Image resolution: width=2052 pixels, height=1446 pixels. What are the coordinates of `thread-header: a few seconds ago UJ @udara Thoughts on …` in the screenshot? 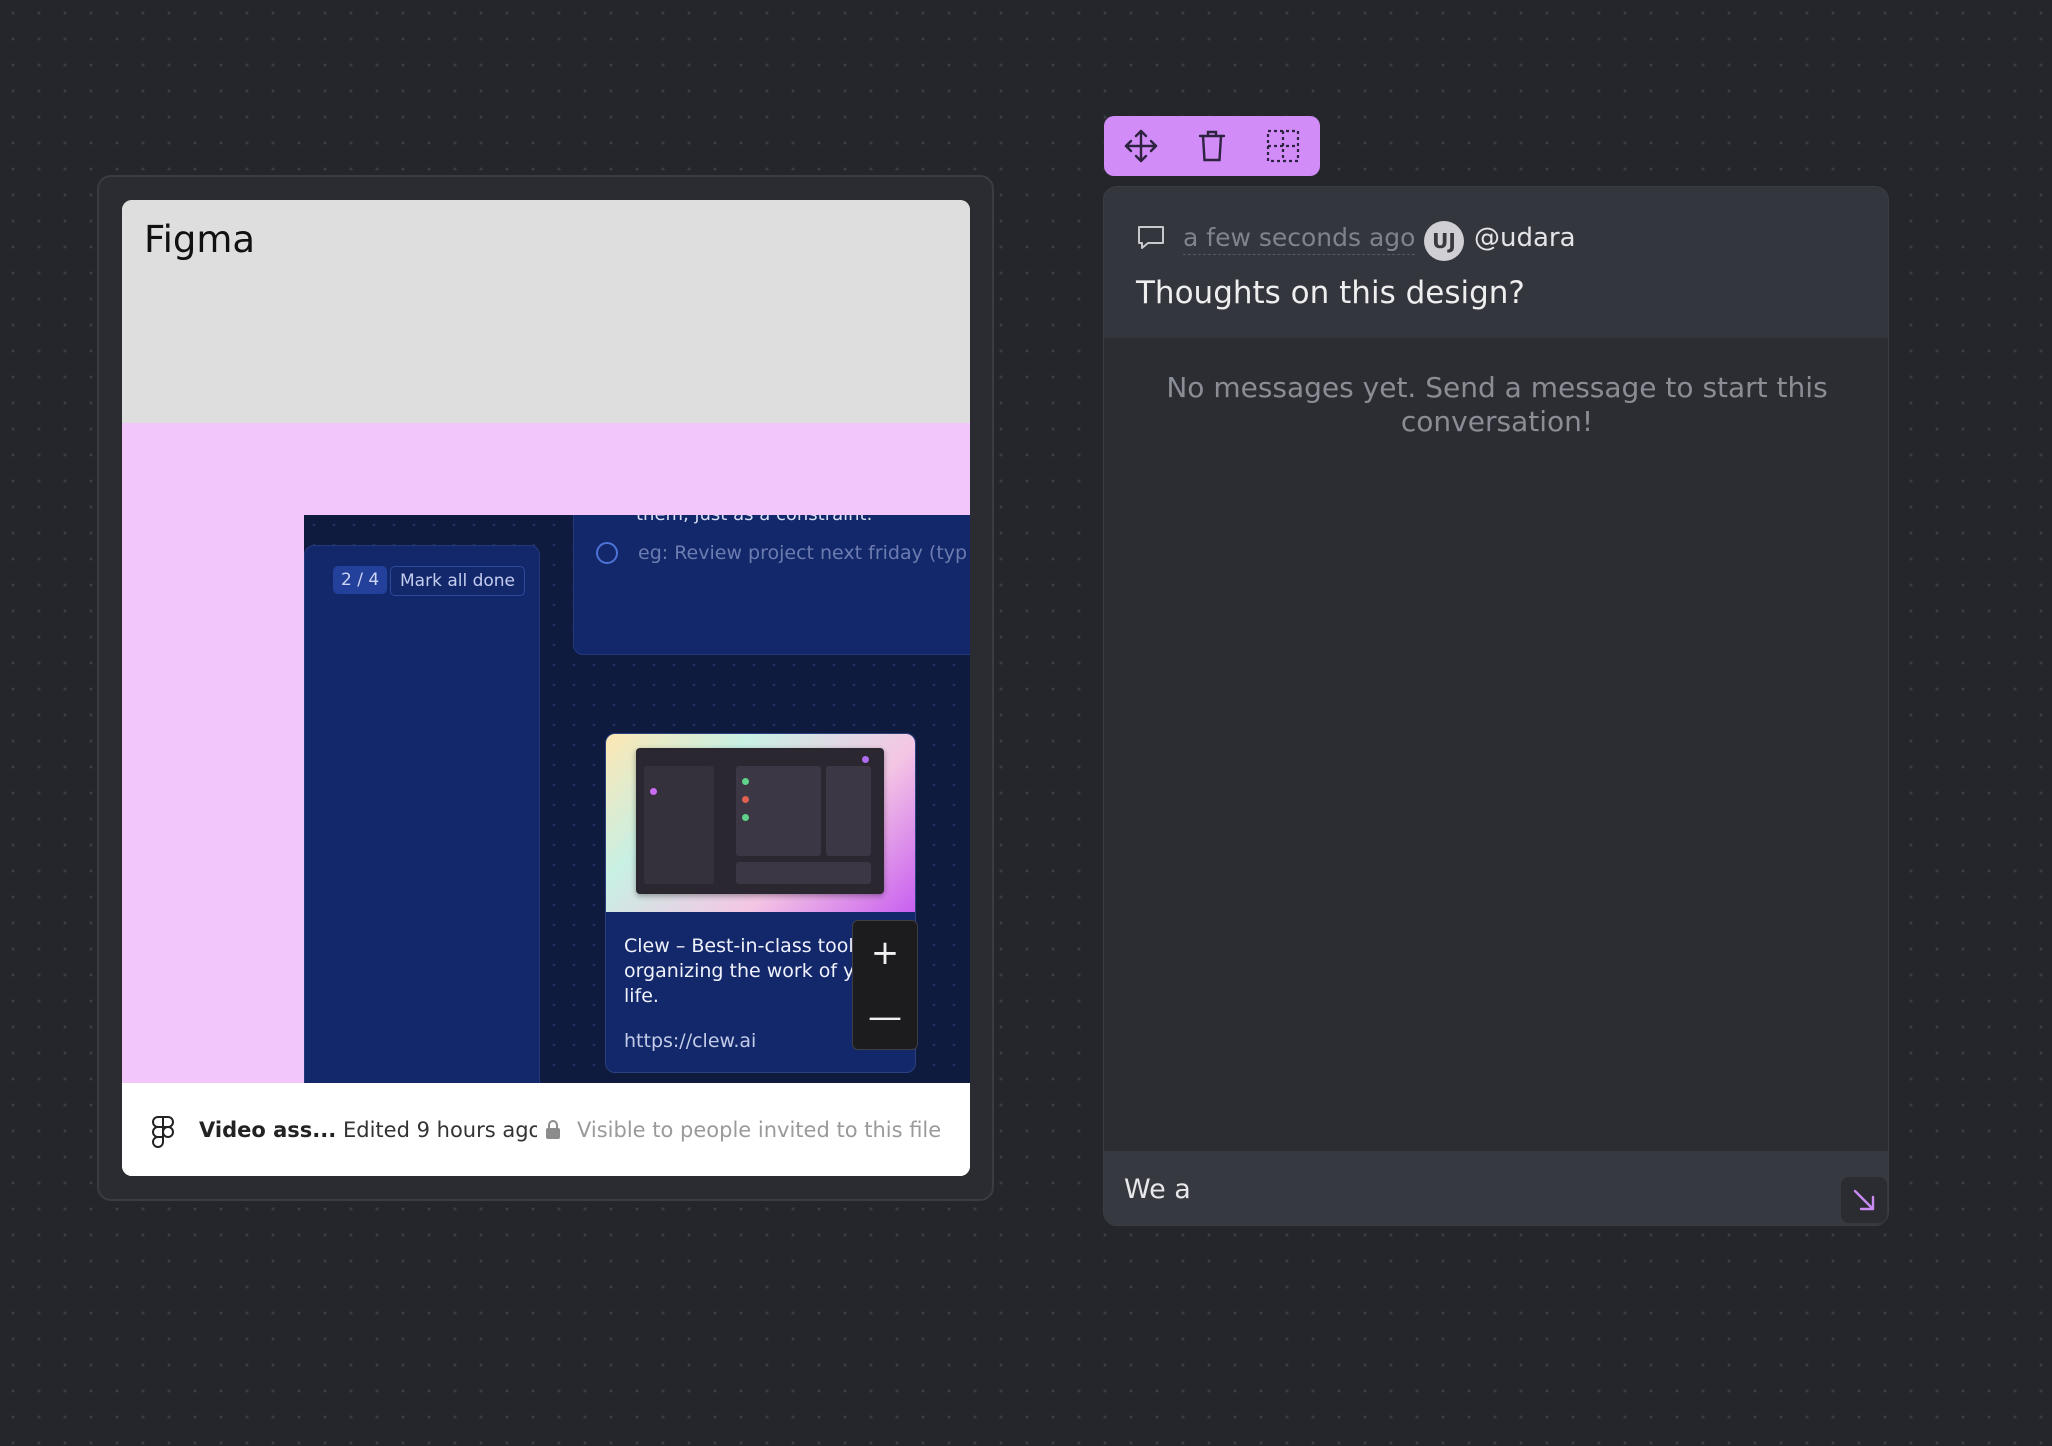 It's located at (1496, 262).